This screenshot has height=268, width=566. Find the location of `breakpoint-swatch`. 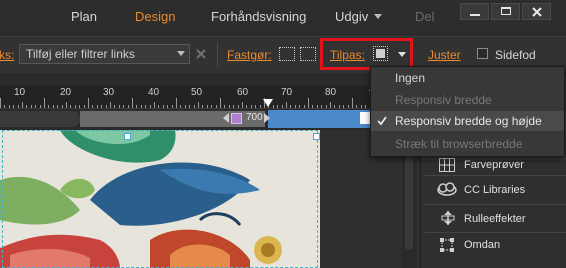

breakpoint-swatch is located at coordinates (236, 118).